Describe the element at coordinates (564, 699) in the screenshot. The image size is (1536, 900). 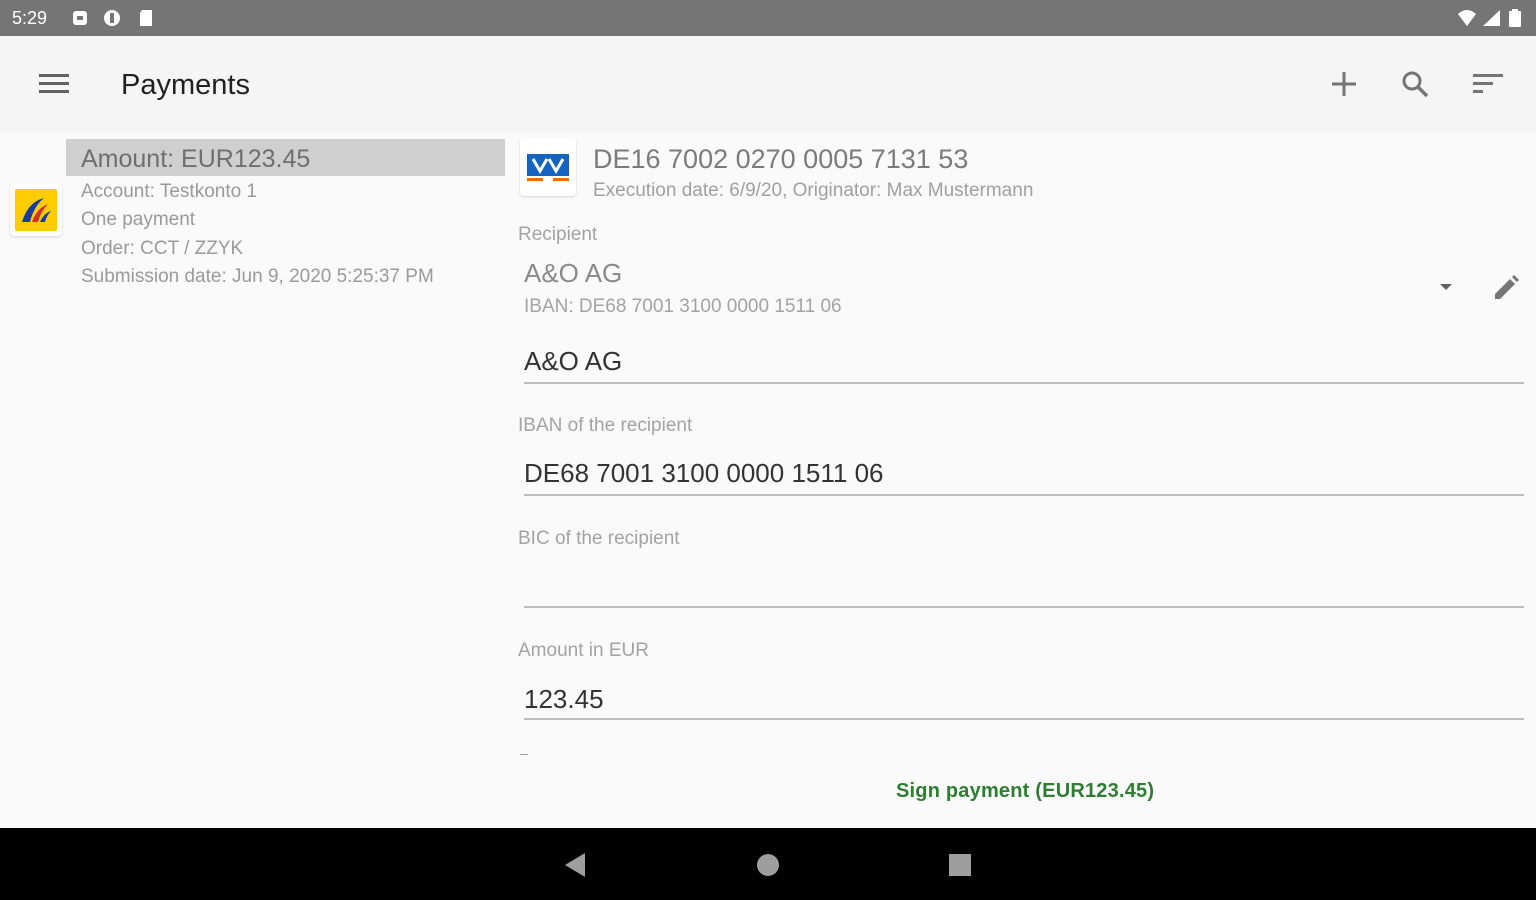
I see `amount-input: 123.45` at that location.